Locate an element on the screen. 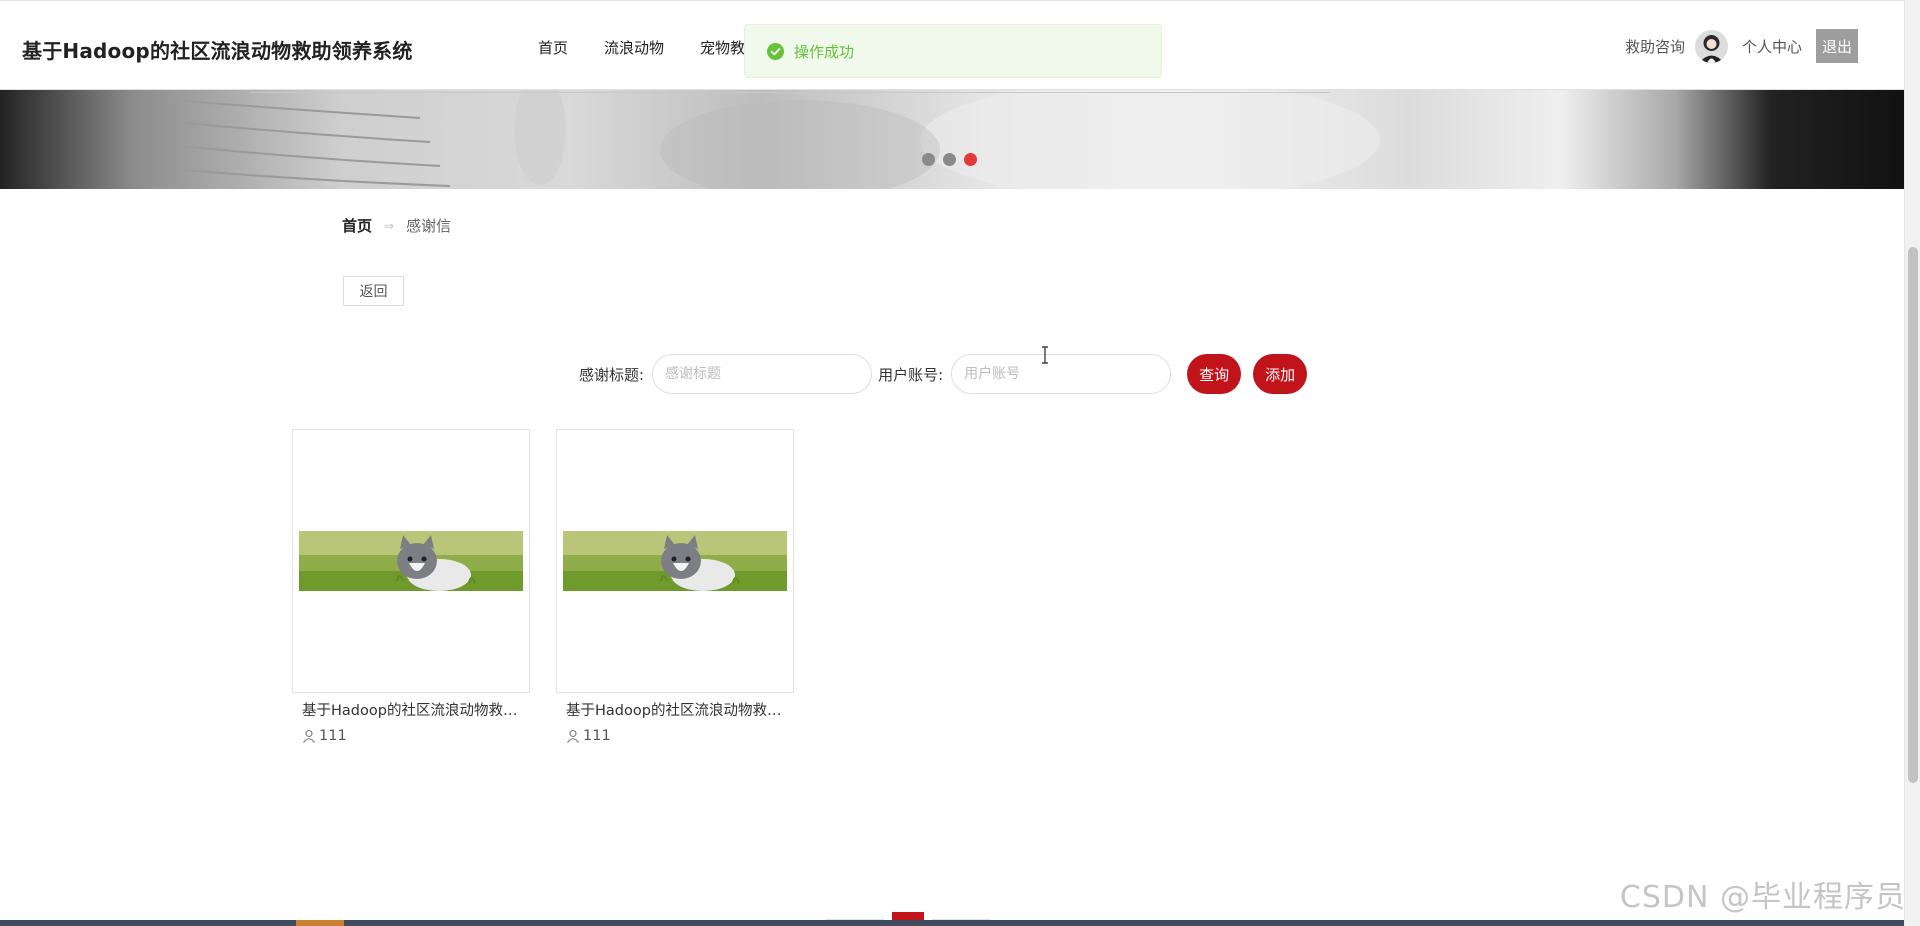 The image size is (1920, 926). rescue-consult-link: 救助咨询 is located at coordinates (1655, 46).